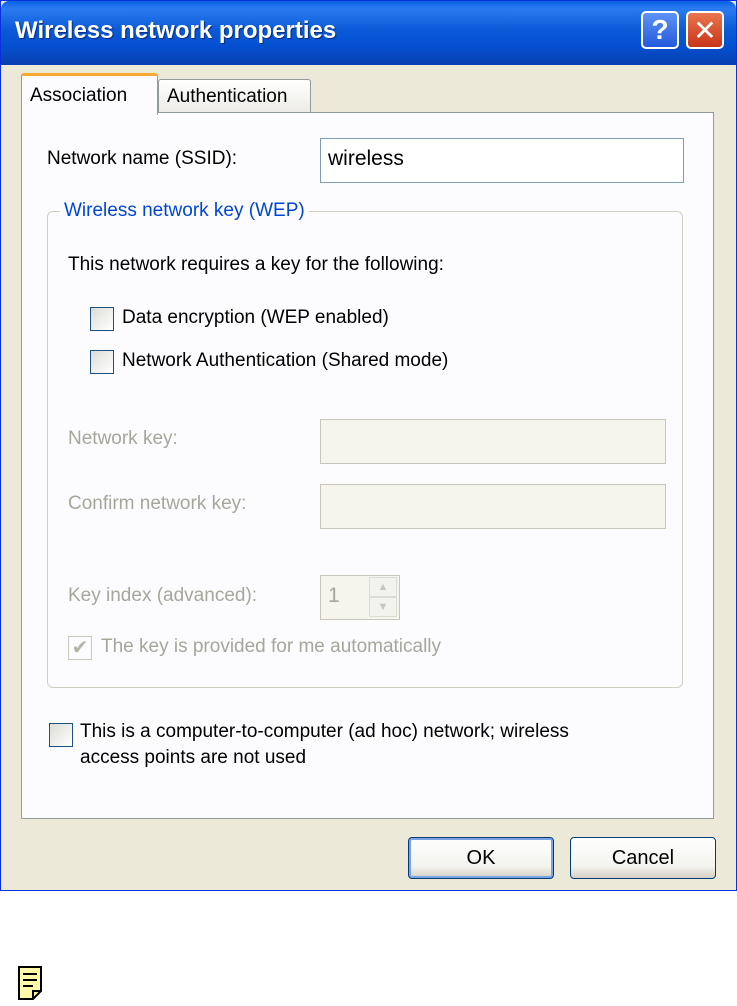 The width and height of the screenshot is (737, 1006). Describe the element at coordinates (271, 646) in the screenshot. I see `auto-key-label: The key is provided for me automatically` at that location.